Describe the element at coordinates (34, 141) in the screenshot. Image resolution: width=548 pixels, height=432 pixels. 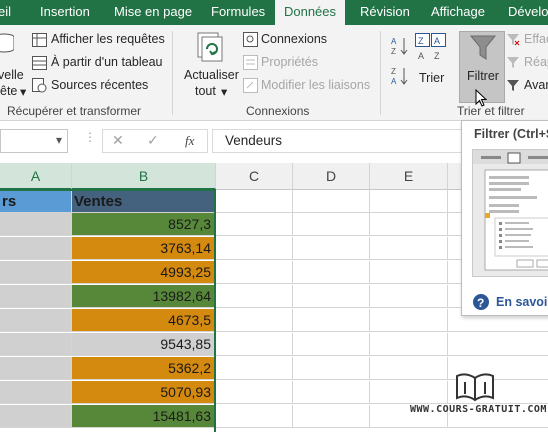
I see `name-box: ▾` at that location.